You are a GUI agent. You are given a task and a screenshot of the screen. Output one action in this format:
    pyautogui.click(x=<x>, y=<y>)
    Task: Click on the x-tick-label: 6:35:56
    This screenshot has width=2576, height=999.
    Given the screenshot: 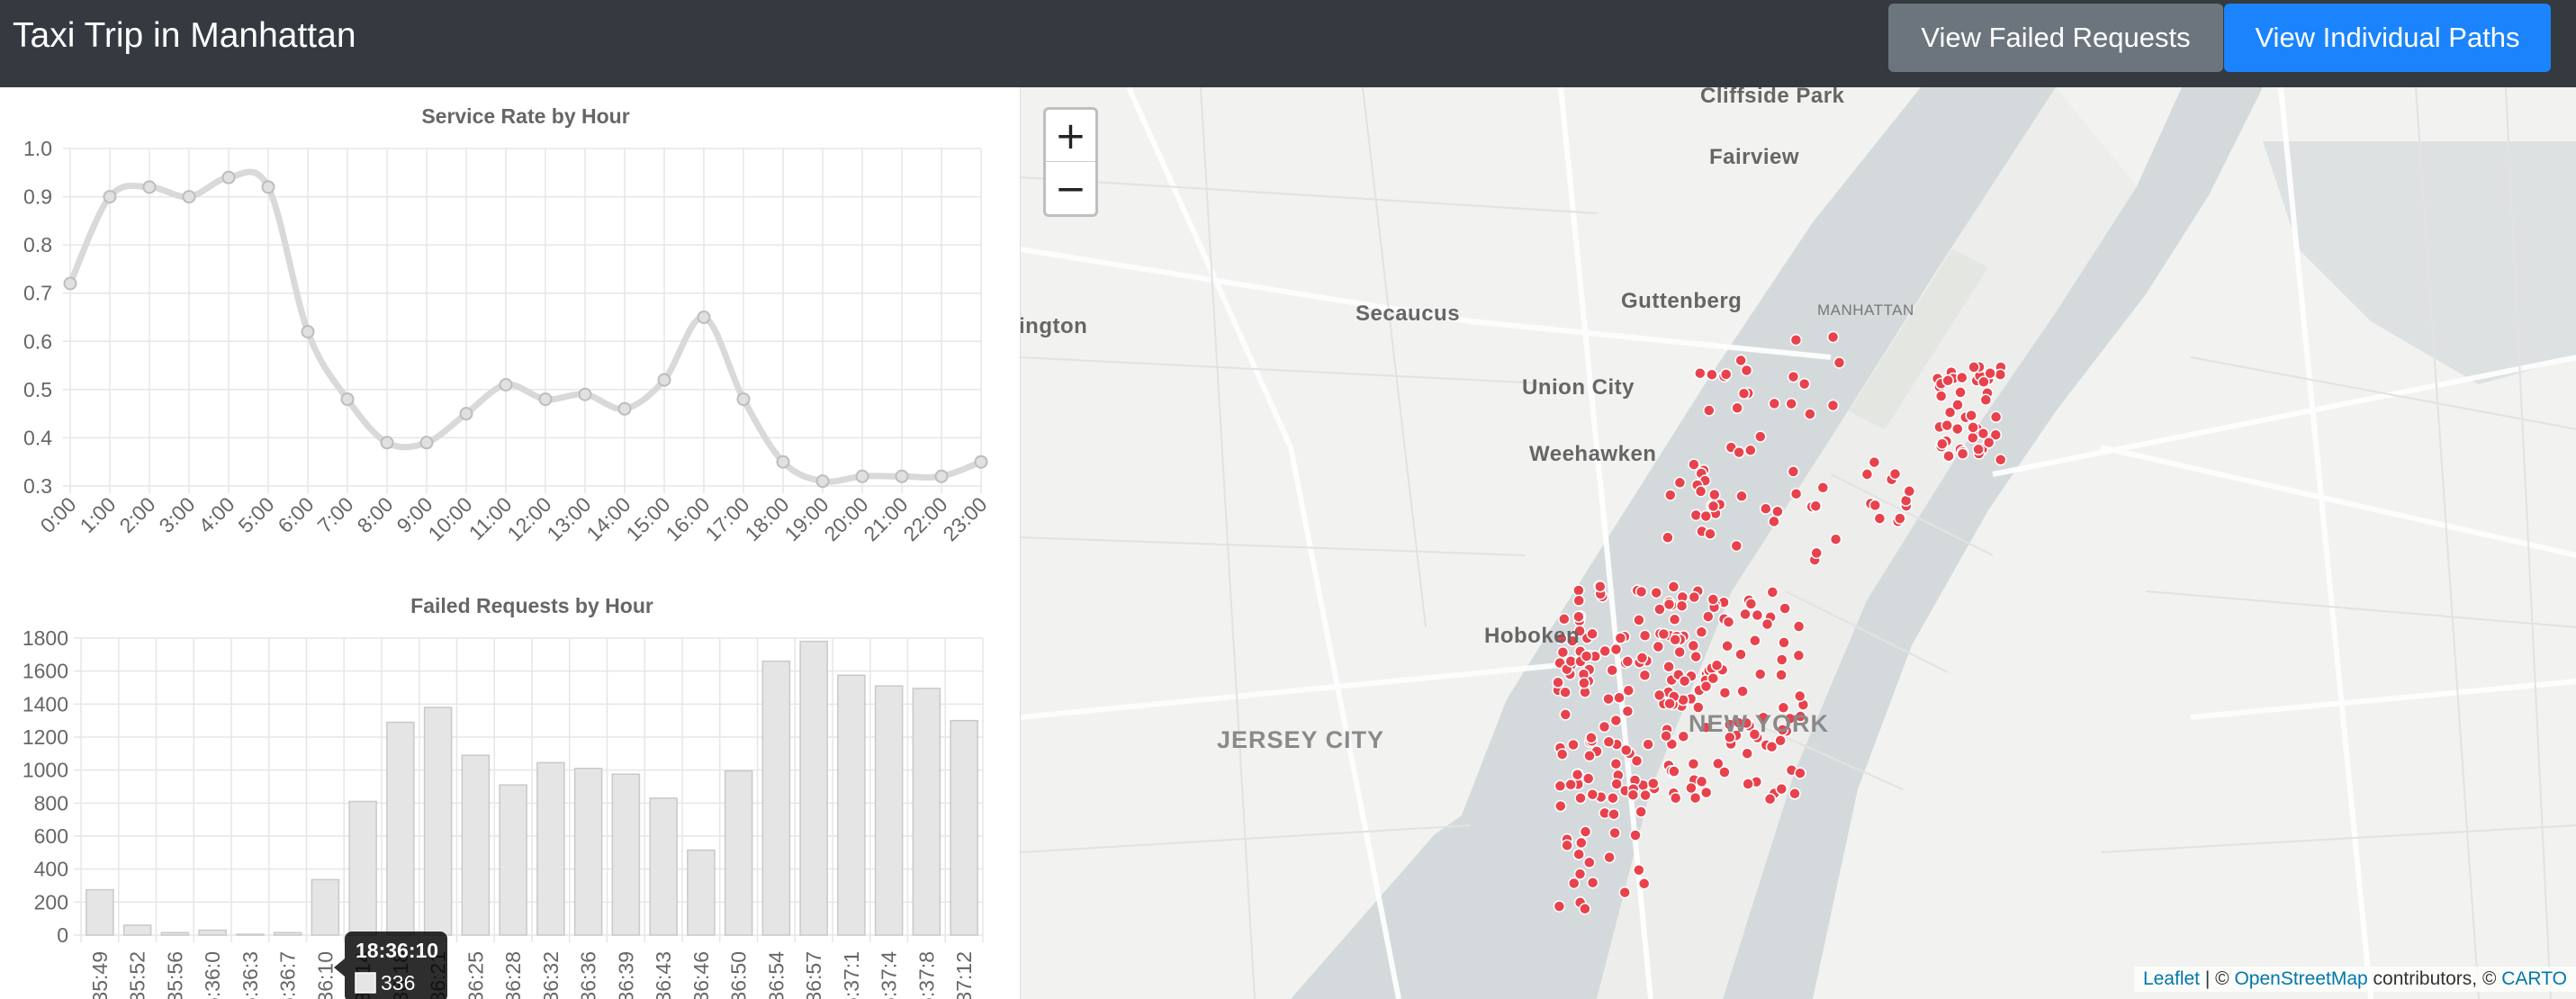 What is the action you would take?
    pyautogui.click(x=174, y=975)
    